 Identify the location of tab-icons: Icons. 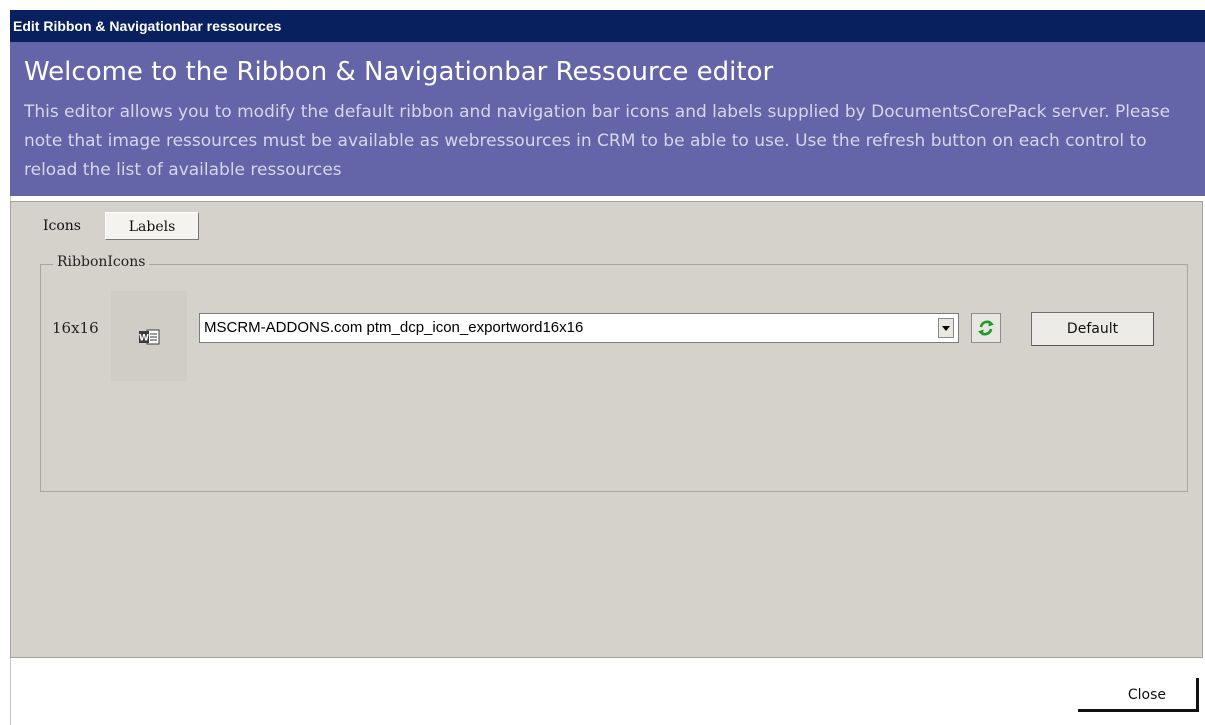
(62, 226).